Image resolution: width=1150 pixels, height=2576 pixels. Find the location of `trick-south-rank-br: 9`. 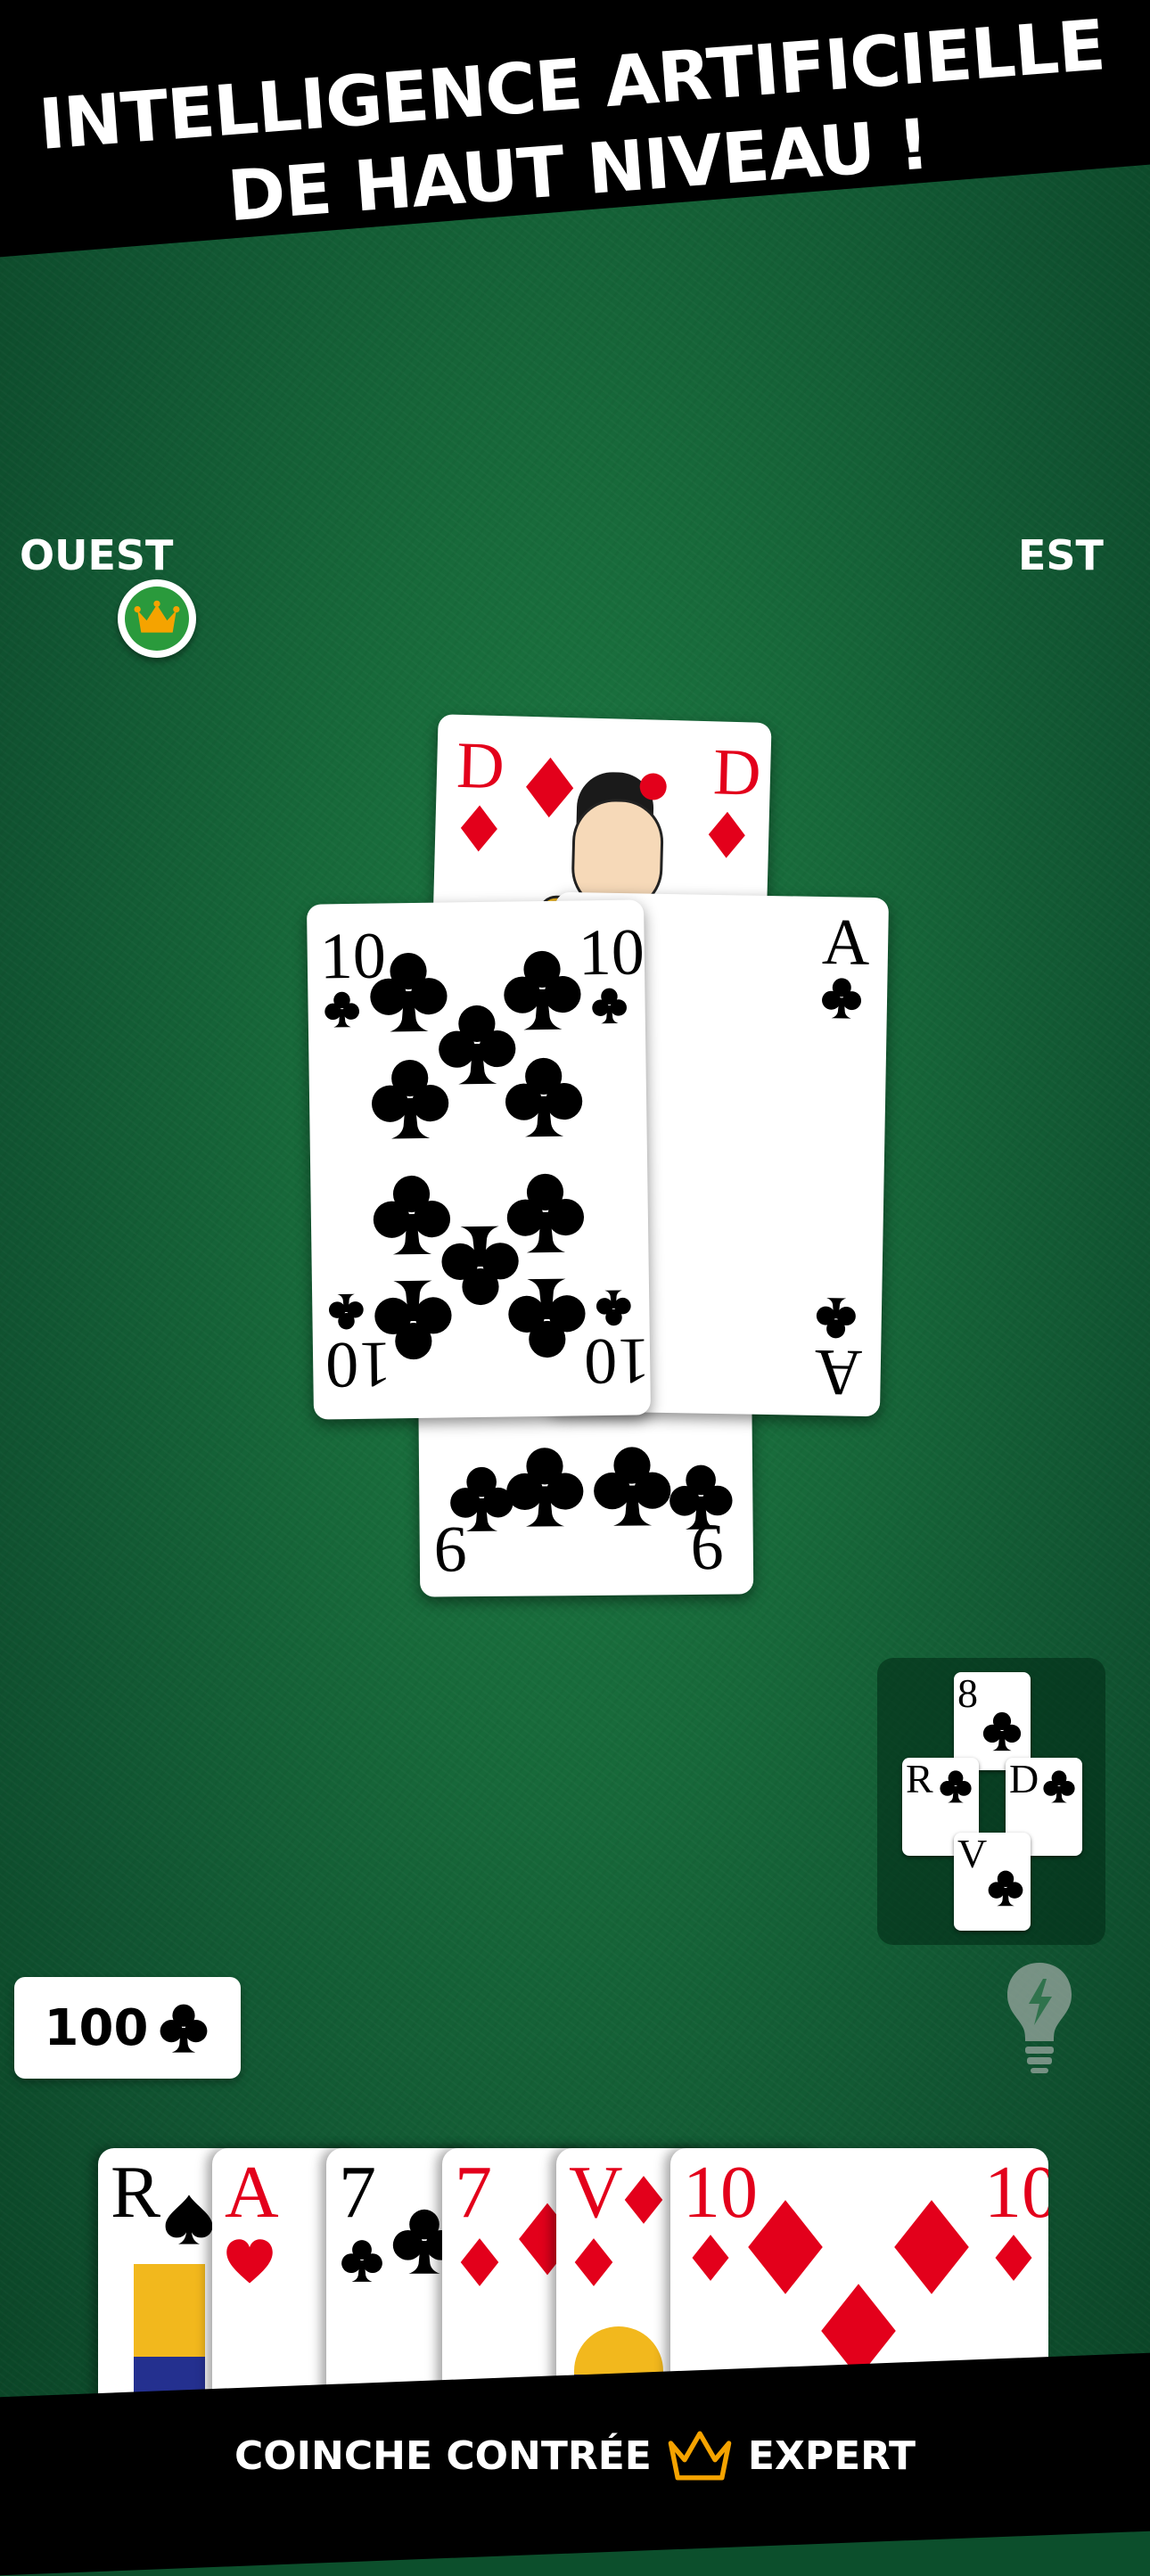

trick-south-rank-br: 9 is located at coordinates (707, 1547).